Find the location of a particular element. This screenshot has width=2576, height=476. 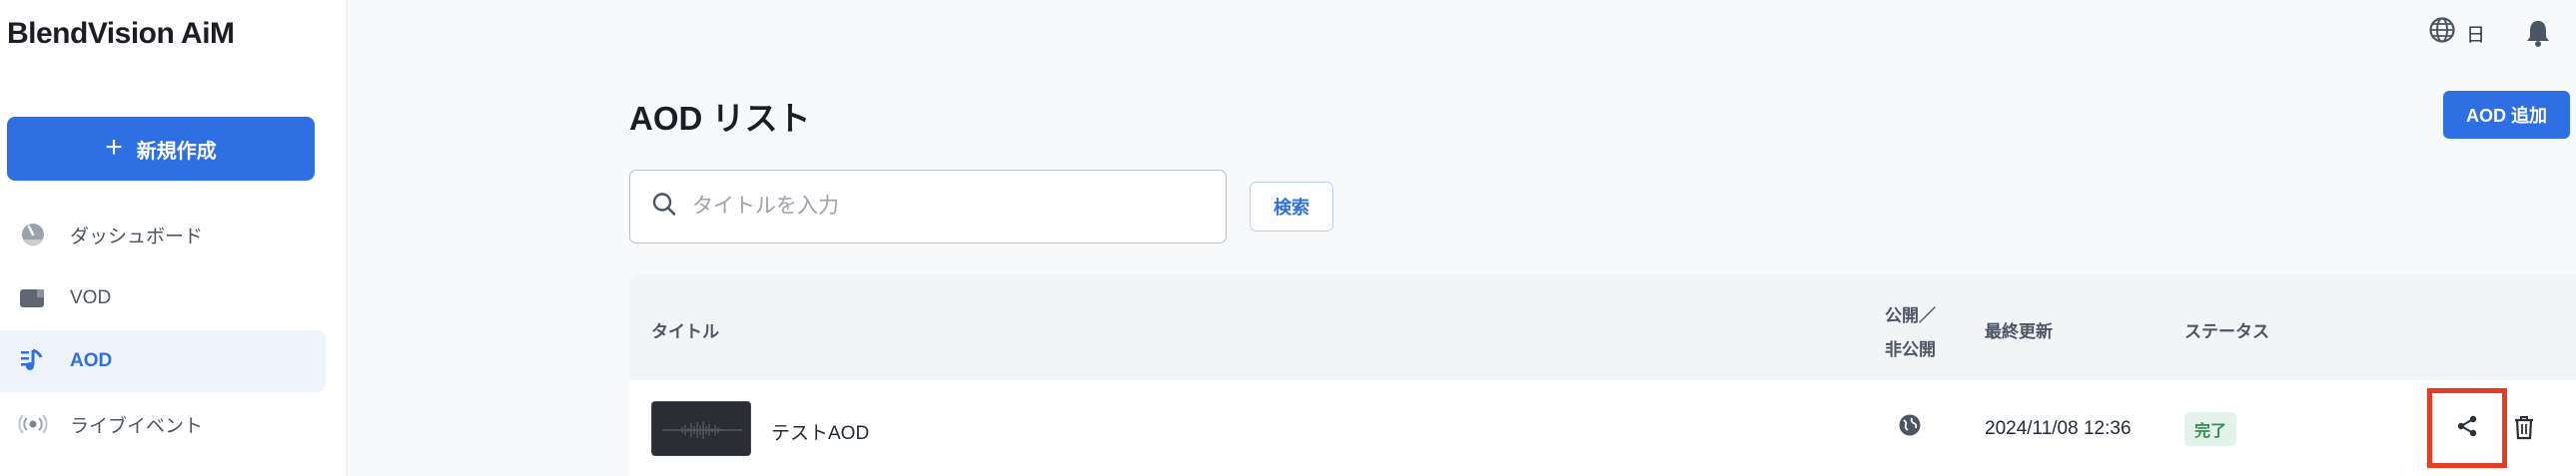

add-aod-button: AOD 追加 is located at coordinates (2507, 115).